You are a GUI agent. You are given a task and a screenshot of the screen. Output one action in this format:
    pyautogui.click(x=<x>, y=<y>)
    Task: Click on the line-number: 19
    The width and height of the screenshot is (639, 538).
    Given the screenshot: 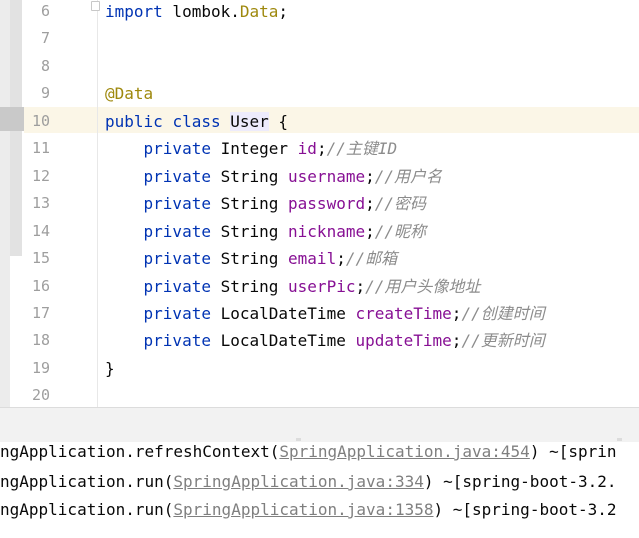 What is the action you would take?
    pyautogui.click(x=37, y=368)
    